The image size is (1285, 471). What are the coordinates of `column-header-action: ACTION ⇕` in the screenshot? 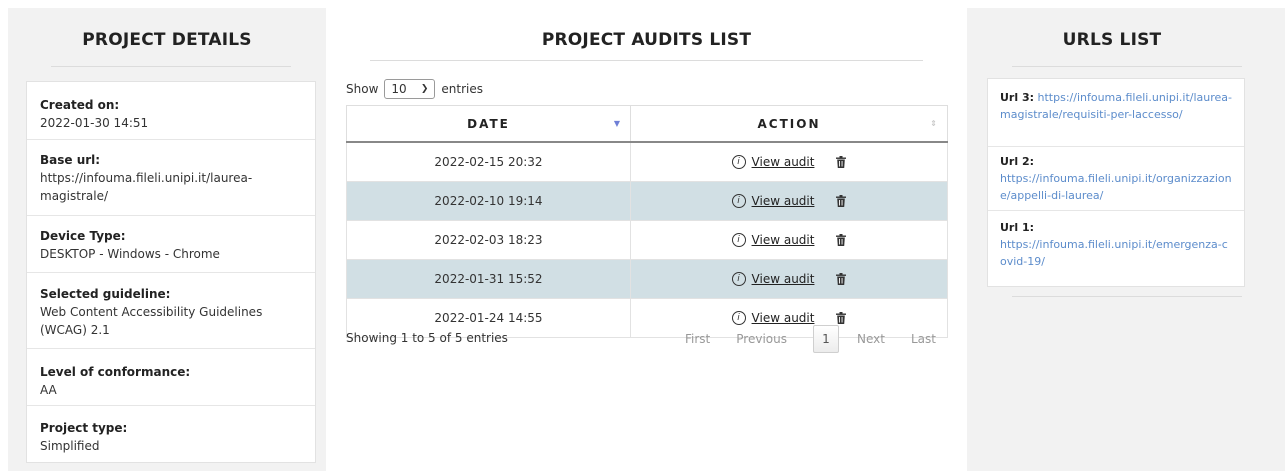 It's located at (789, 124).